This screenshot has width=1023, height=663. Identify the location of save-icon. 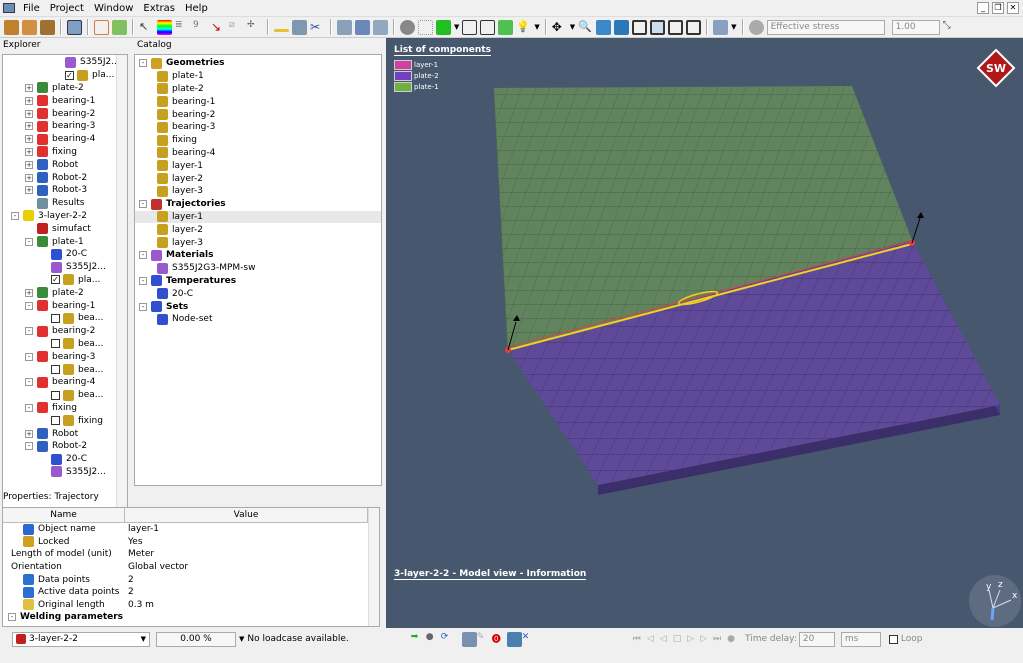
(47, 27).